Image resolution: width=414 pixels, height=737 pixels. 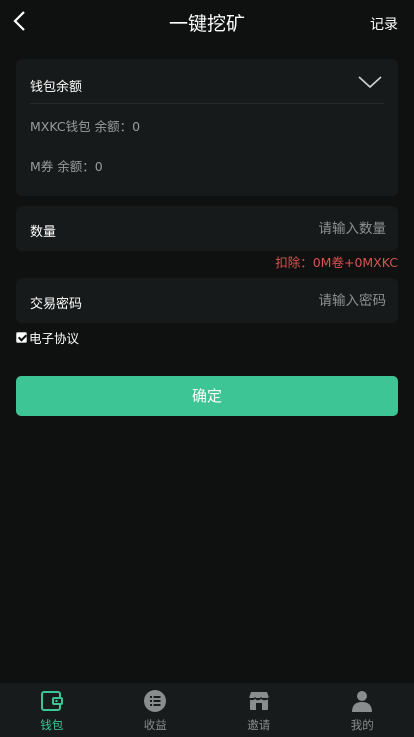 I want to click on tab-earnings-label: 收益, so click(x=155, y=725).